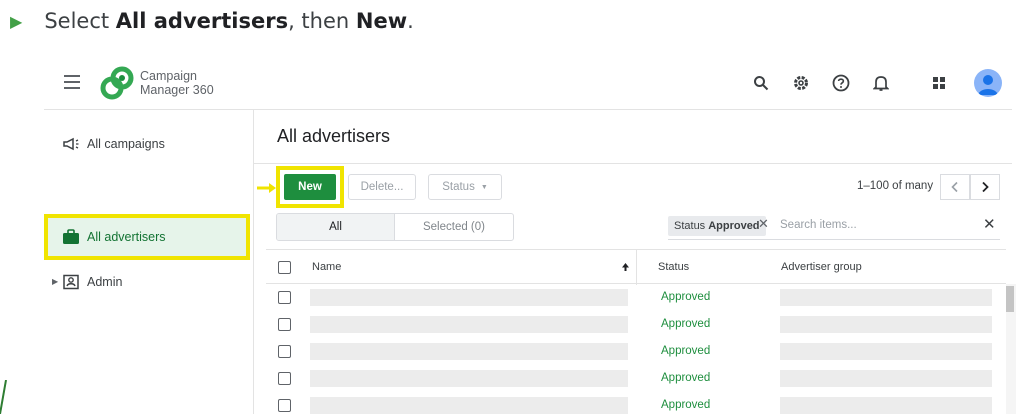  I want to click on instruction-bold-advertisers: All advertisers, so click(202, 21).